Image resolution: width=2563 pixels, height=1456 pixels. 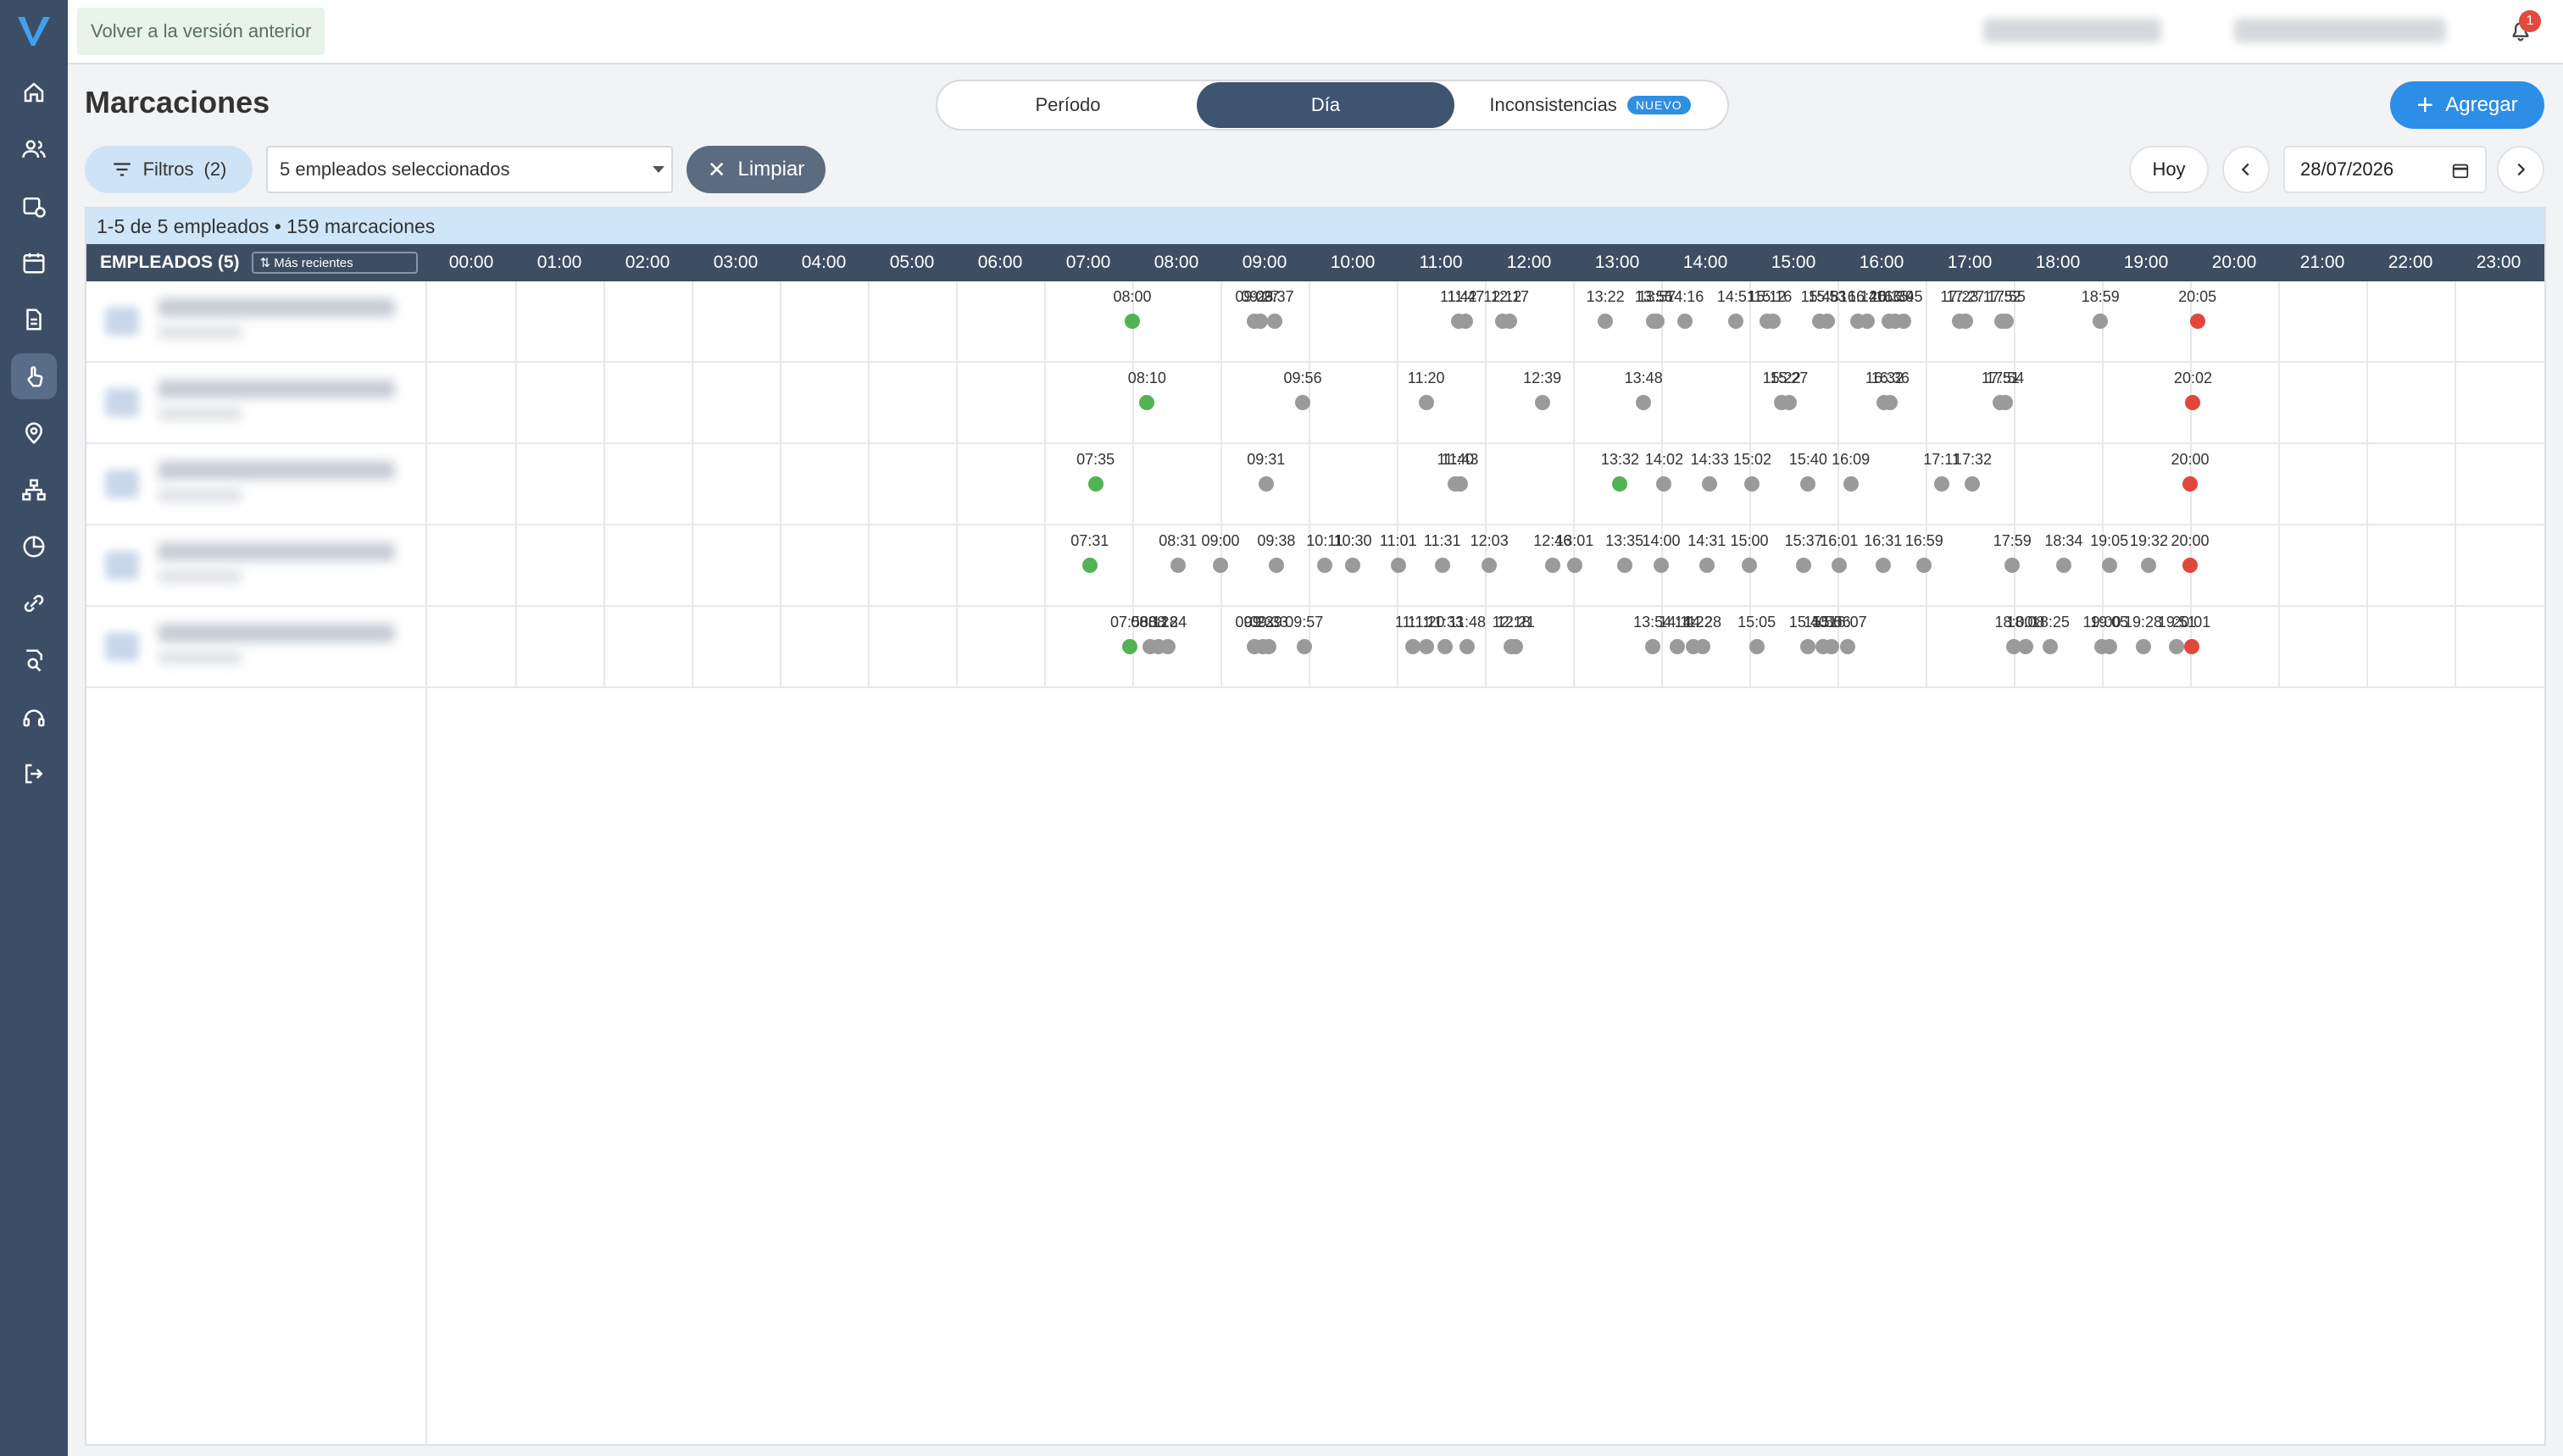 I want to click on next-day-button, so click(x=2520, y=170).